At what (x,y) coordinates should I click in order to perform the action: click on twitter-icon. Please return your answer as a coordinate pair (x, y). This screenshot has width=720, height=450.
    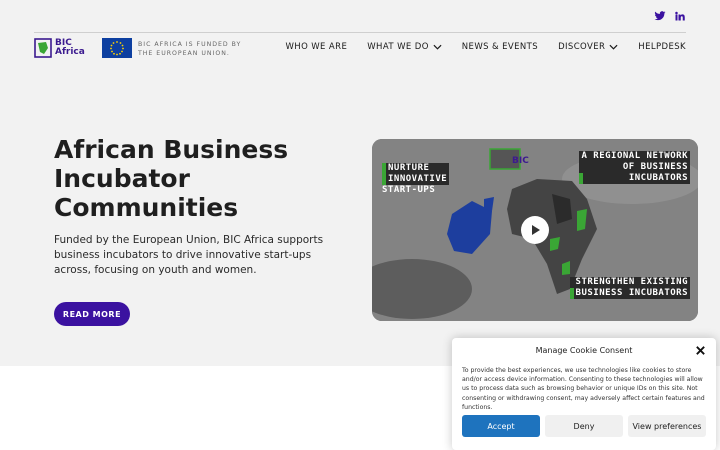
    Looking at the image, I should click on (660, 16).